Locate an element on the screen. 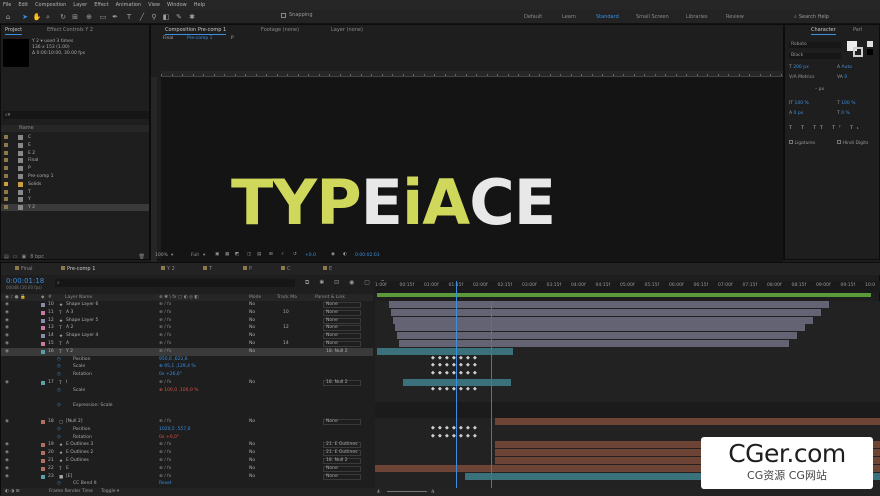 This screenshot has width=880, height=496. layer-row: ◉ 20 ★ E Outlines 2 ⊕ / fx No 21. E Outlines is located at coordinates (187, 453).